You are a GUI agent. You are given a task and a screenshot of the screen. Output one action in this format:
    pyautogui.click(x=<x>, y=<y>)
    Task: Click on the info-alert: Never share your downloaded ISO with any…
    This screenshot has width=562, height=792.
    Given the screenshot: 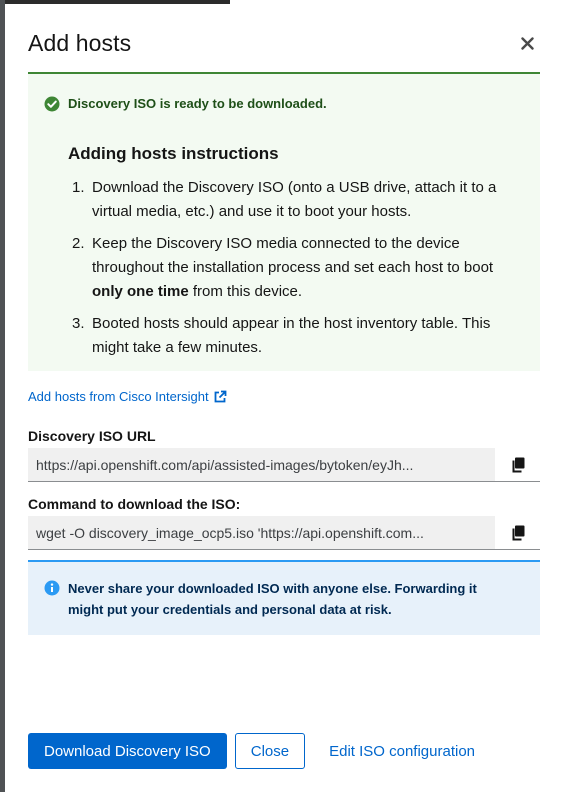 What is the action you would take?
    pyautogui.click(x=284, y=597)
    